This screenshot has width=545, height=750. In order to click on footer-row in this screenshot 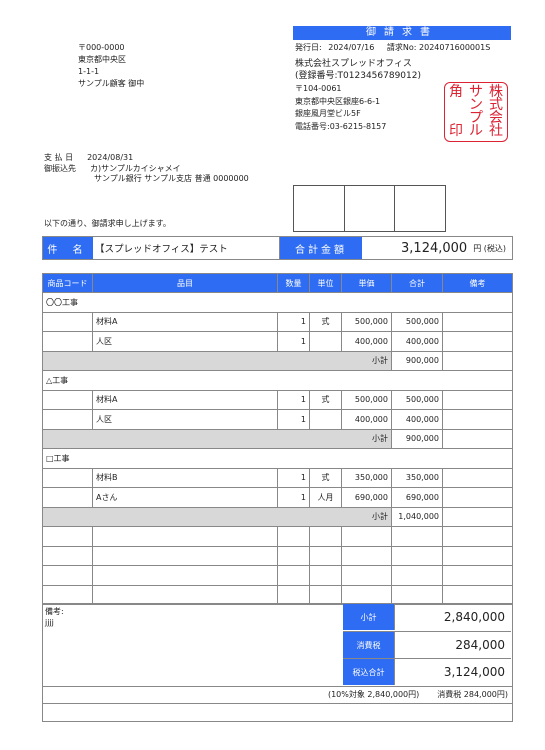, I will do `click(277, 712)`.